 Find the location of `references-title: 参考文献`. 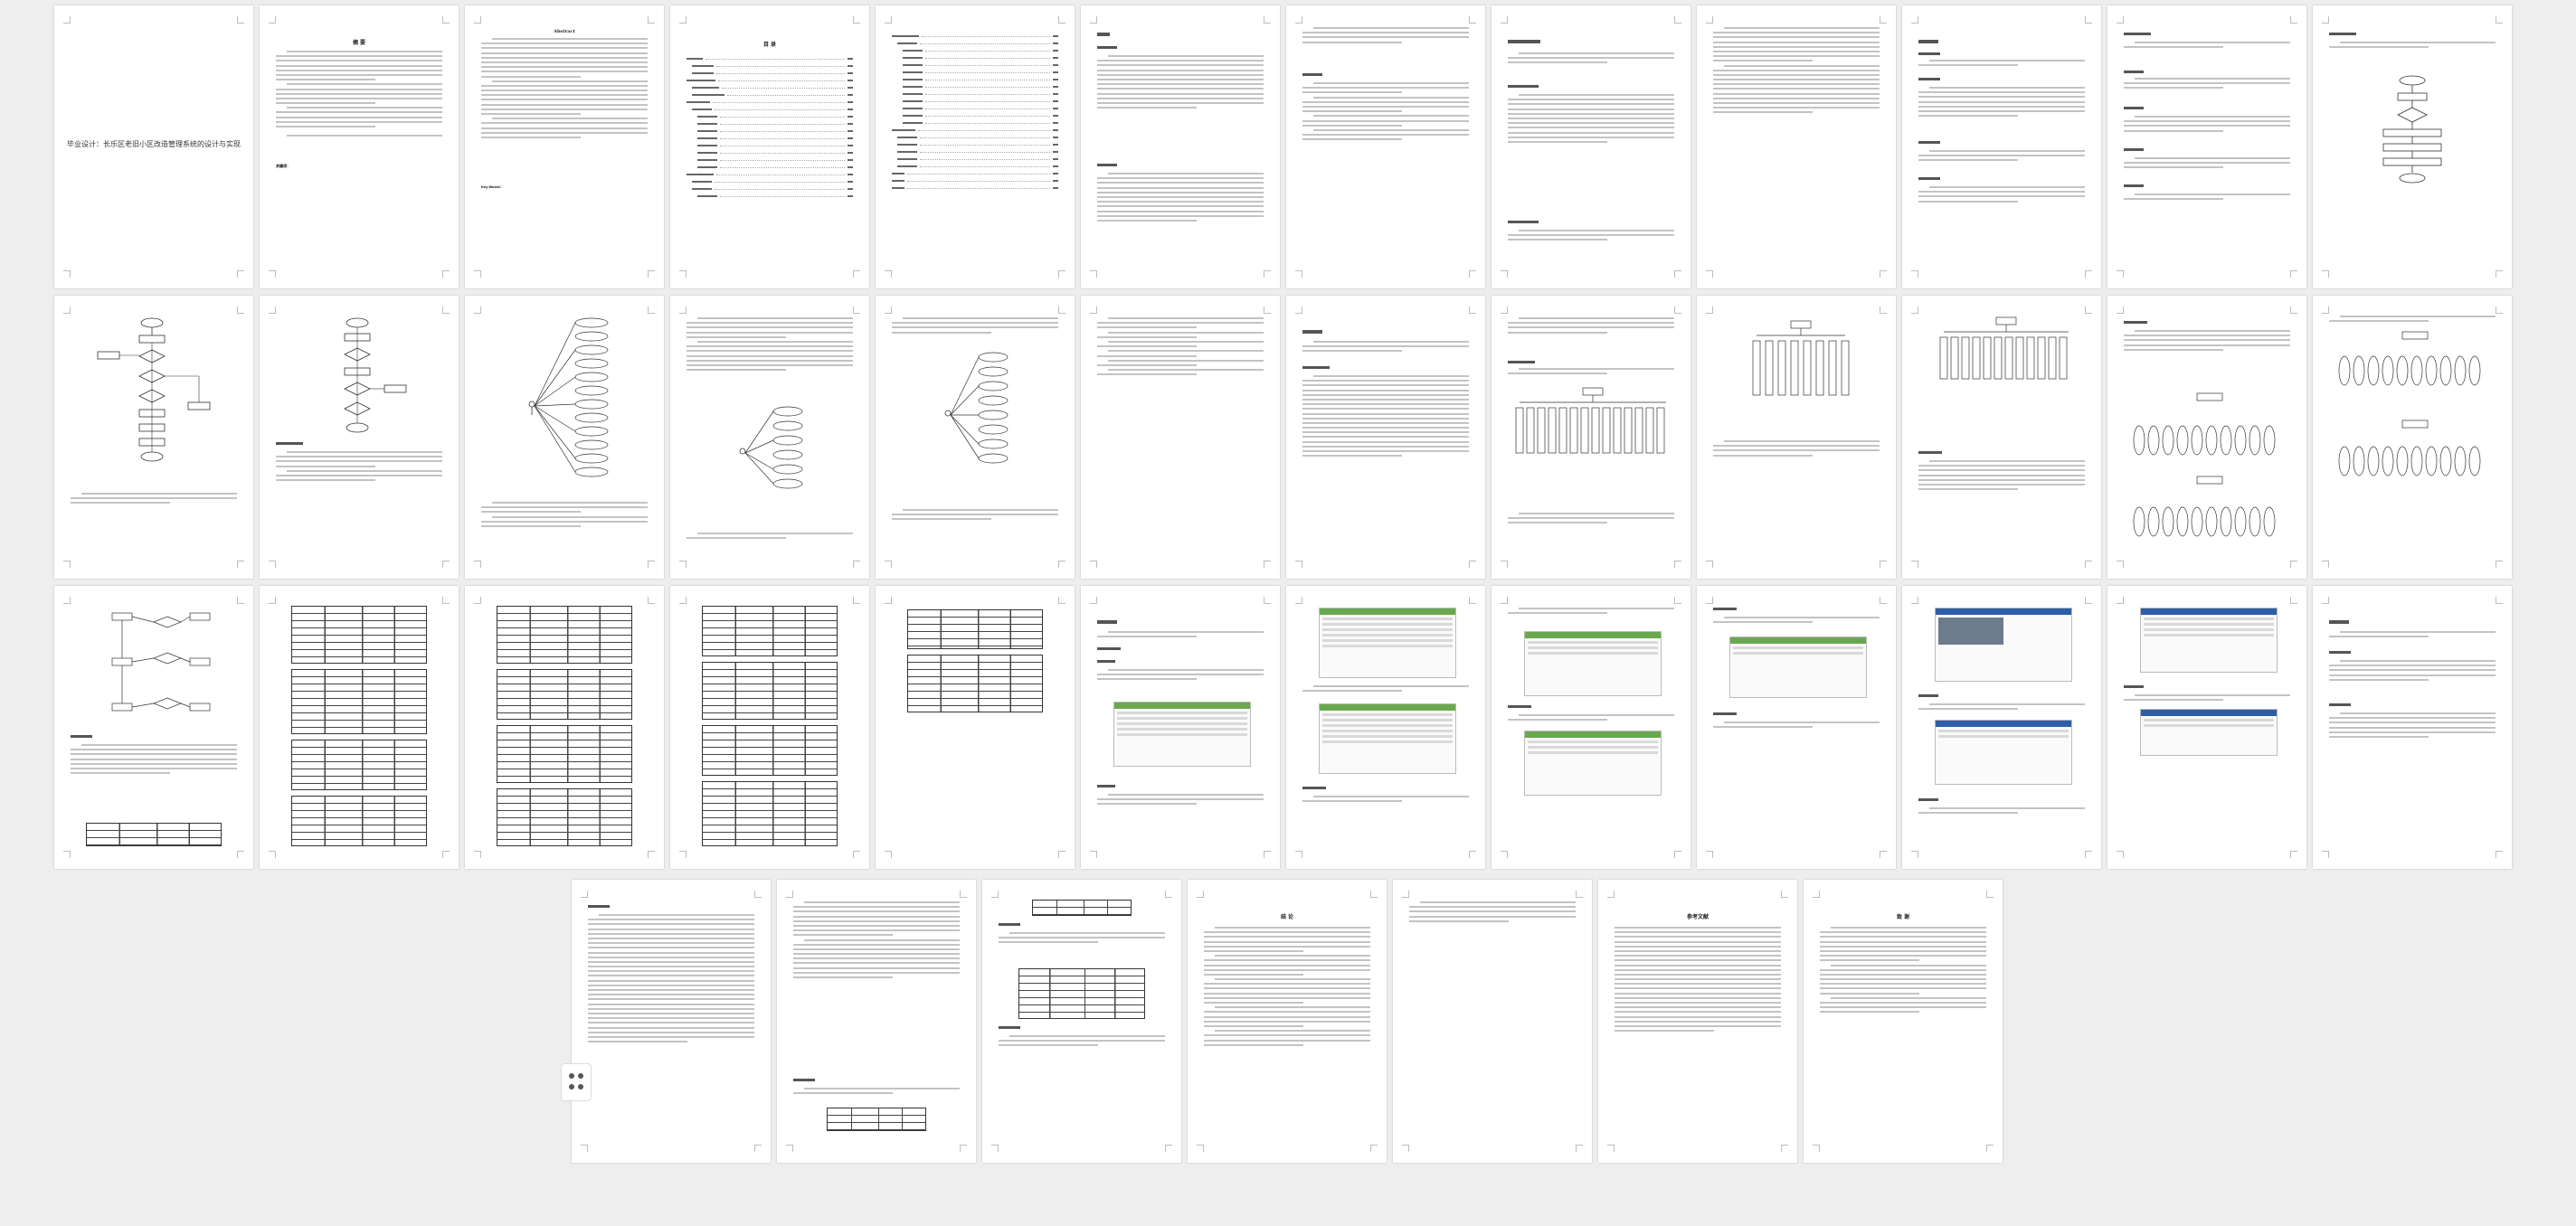

references-title: 参考文献 is located at coordinates (1697, 917).